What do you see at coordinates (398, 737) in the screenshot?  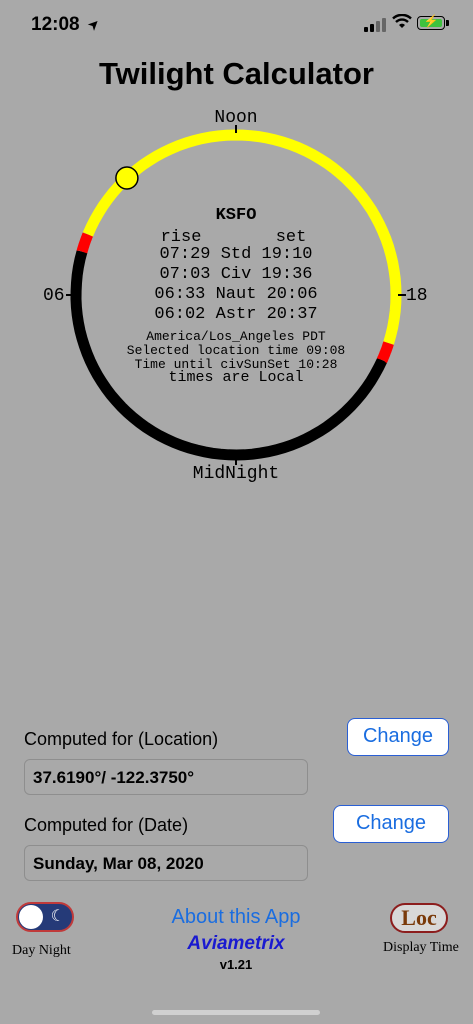 I see `change-location-button: Change` at bounding box center [398, 737].